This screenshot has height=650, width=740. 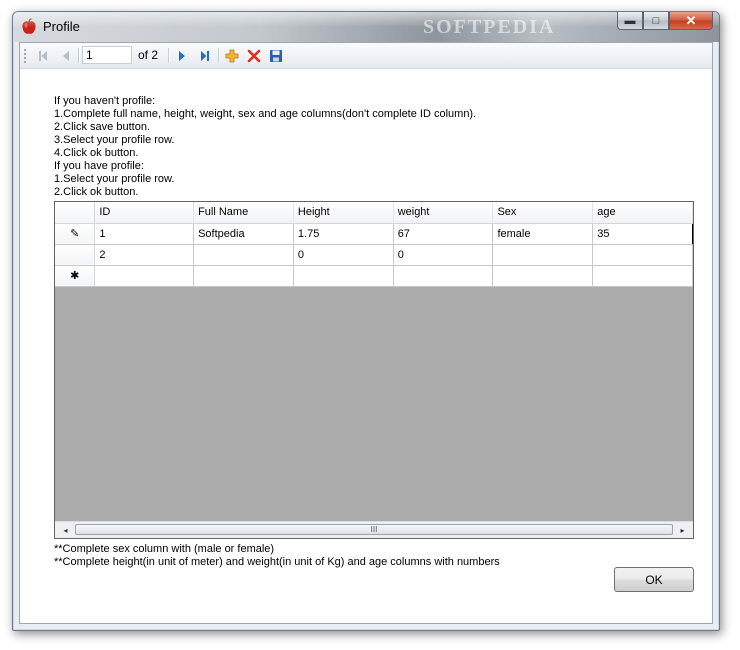 I want to click on move-first-icon, so click(x=43, y=55).